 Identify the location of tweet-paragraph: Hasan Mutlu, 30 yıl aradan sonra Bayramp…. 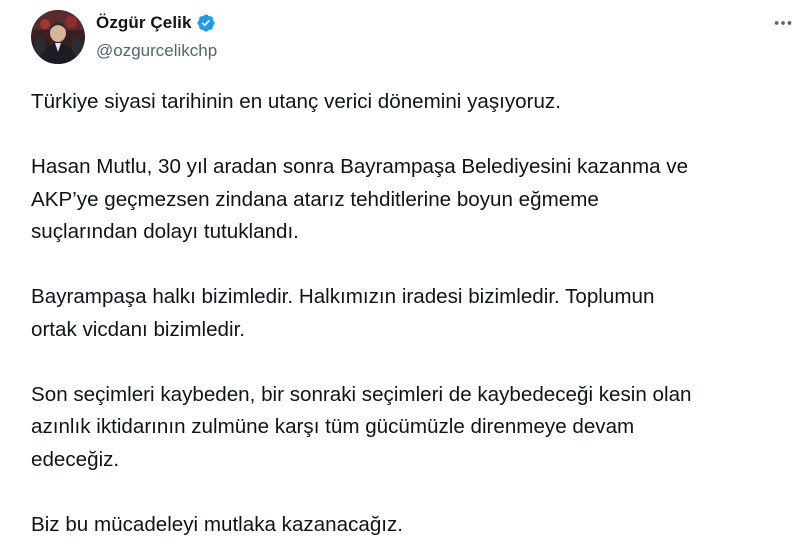
(360, 199).